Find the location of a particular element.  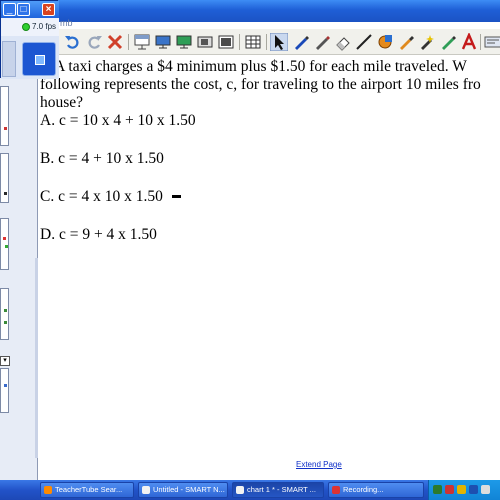

table-icon is located at coordinates (253, 42).